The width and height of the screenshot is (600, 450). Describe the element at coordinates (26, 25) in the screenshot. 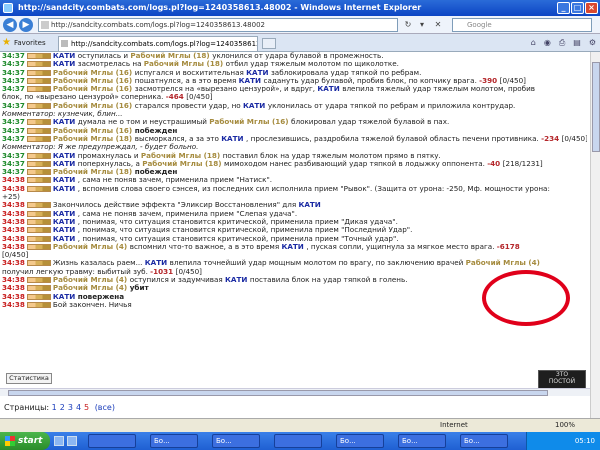

I see `forward-icon: ▶` at that location.